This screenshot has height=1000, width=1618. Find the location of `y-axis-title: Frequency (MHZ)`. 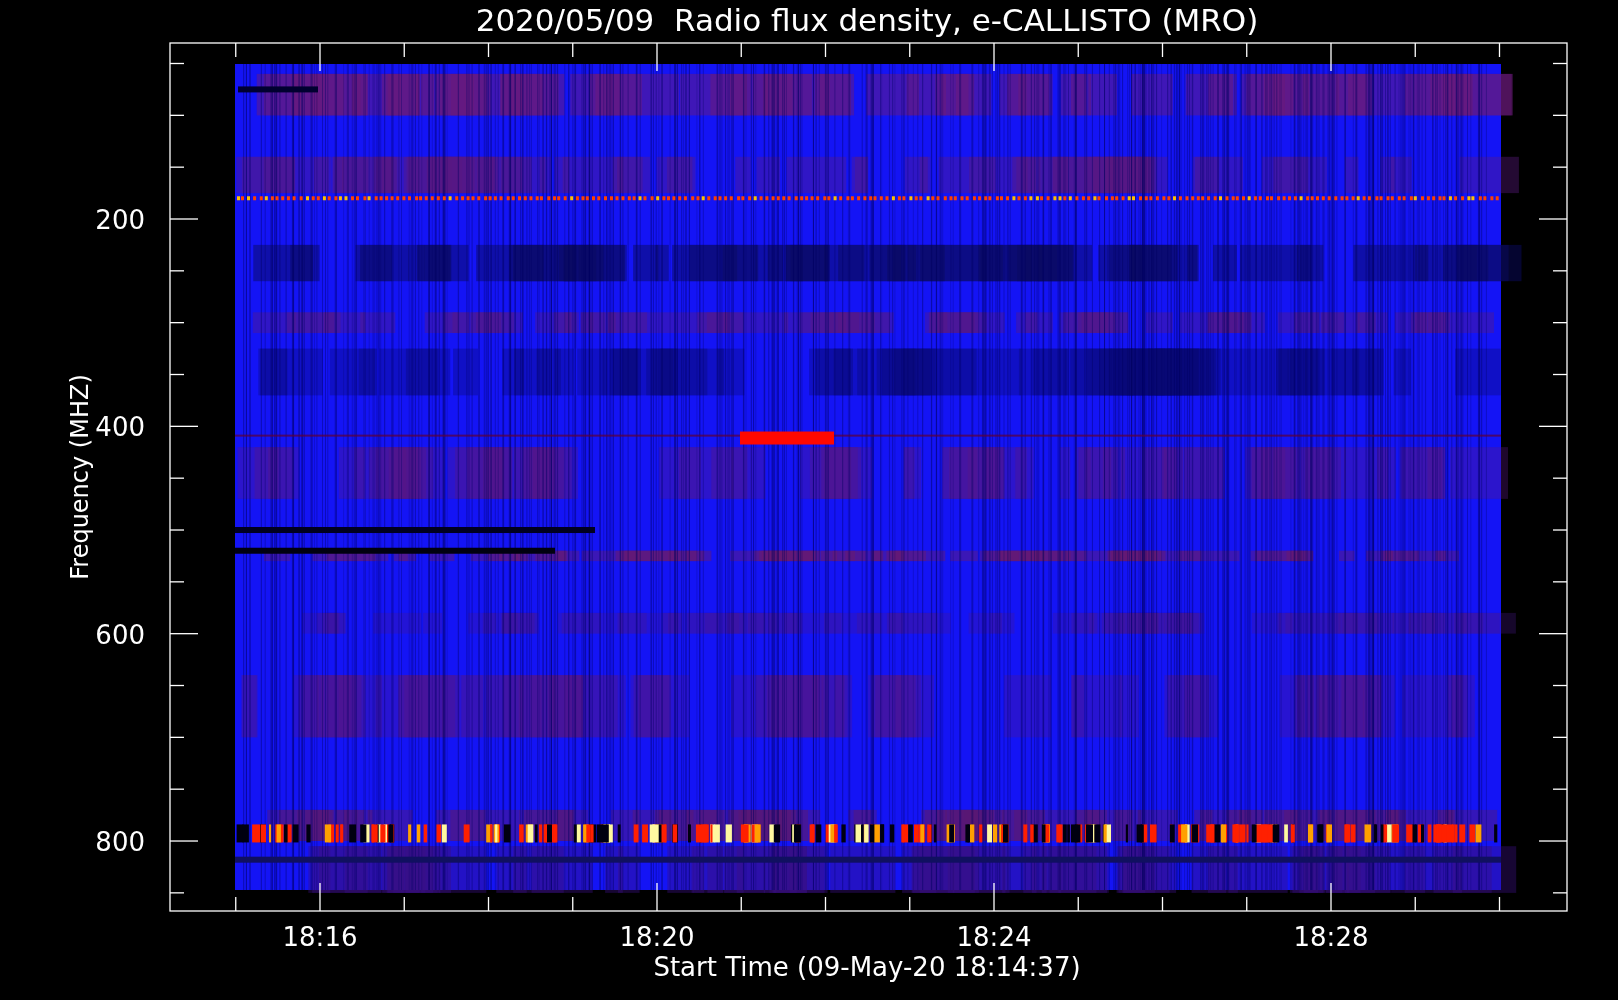

y-axis-title: Frequency (MHZ) is located at coordinates (80, 477).